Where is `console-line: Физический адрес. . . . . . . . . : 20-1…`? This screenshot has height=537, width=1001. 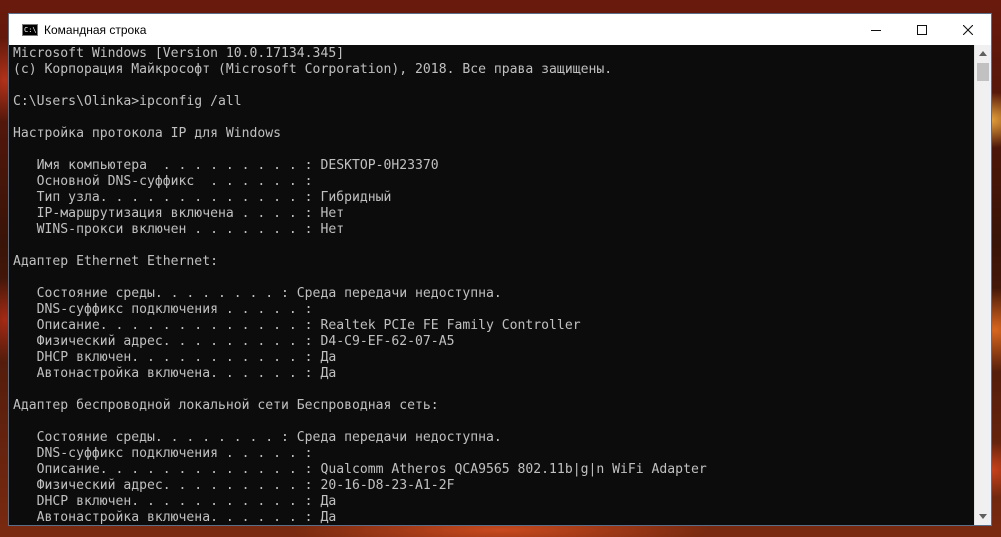
console-line: Физический адрес. . . . . . . . . : 20-1… is located at coordinates (234, 485).